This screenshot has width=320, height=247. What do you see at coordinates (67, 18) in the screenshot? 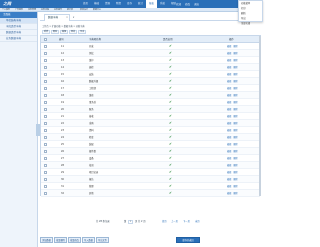
I see `close-icon: ×` at bounding box center [67, 18].